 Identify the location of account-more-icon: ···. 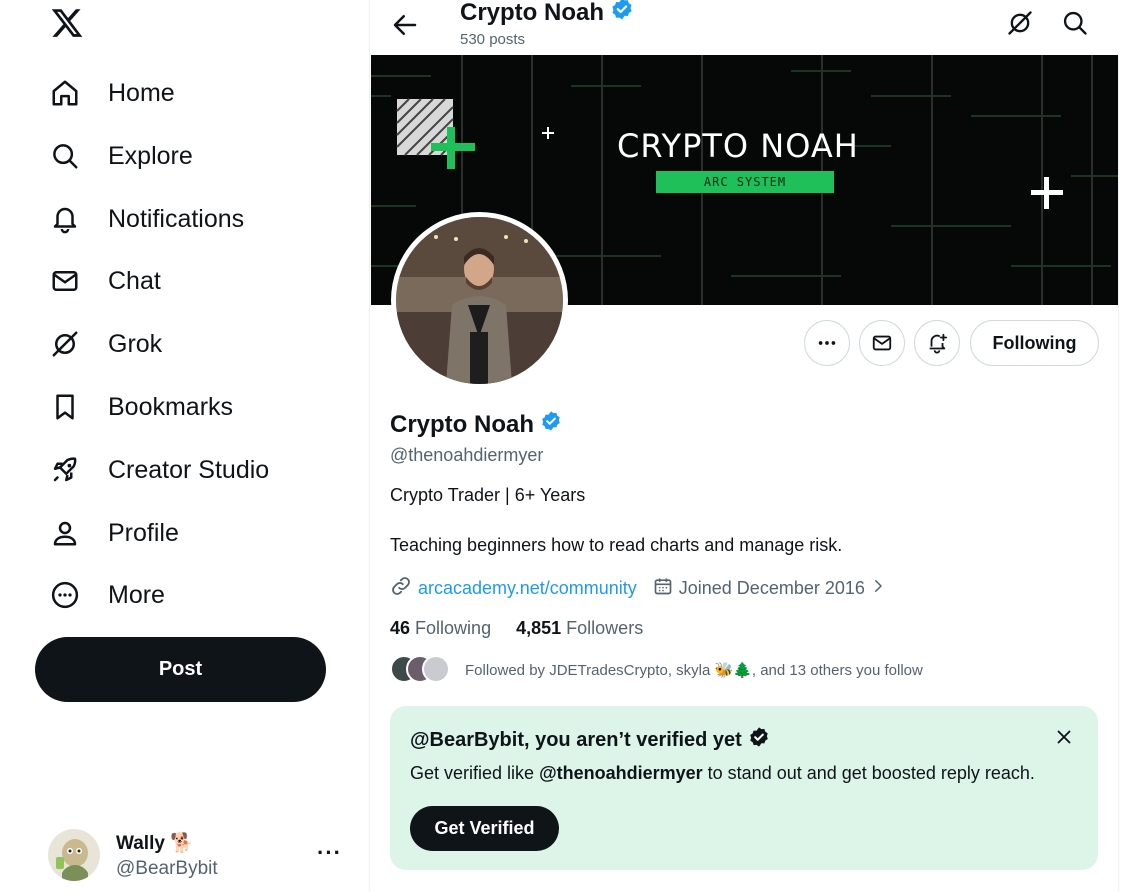
(329, 853).